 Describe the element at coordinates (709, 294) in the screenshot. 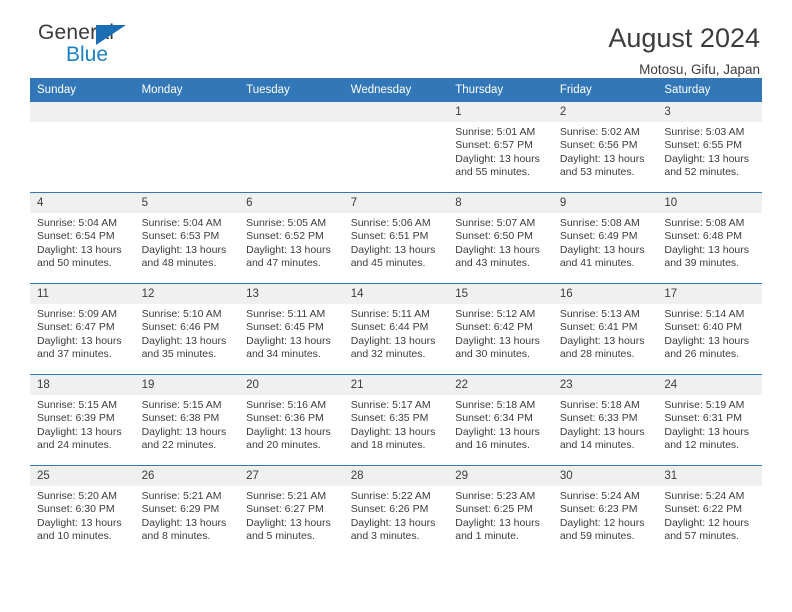

I see `day-number: 17` at that location.